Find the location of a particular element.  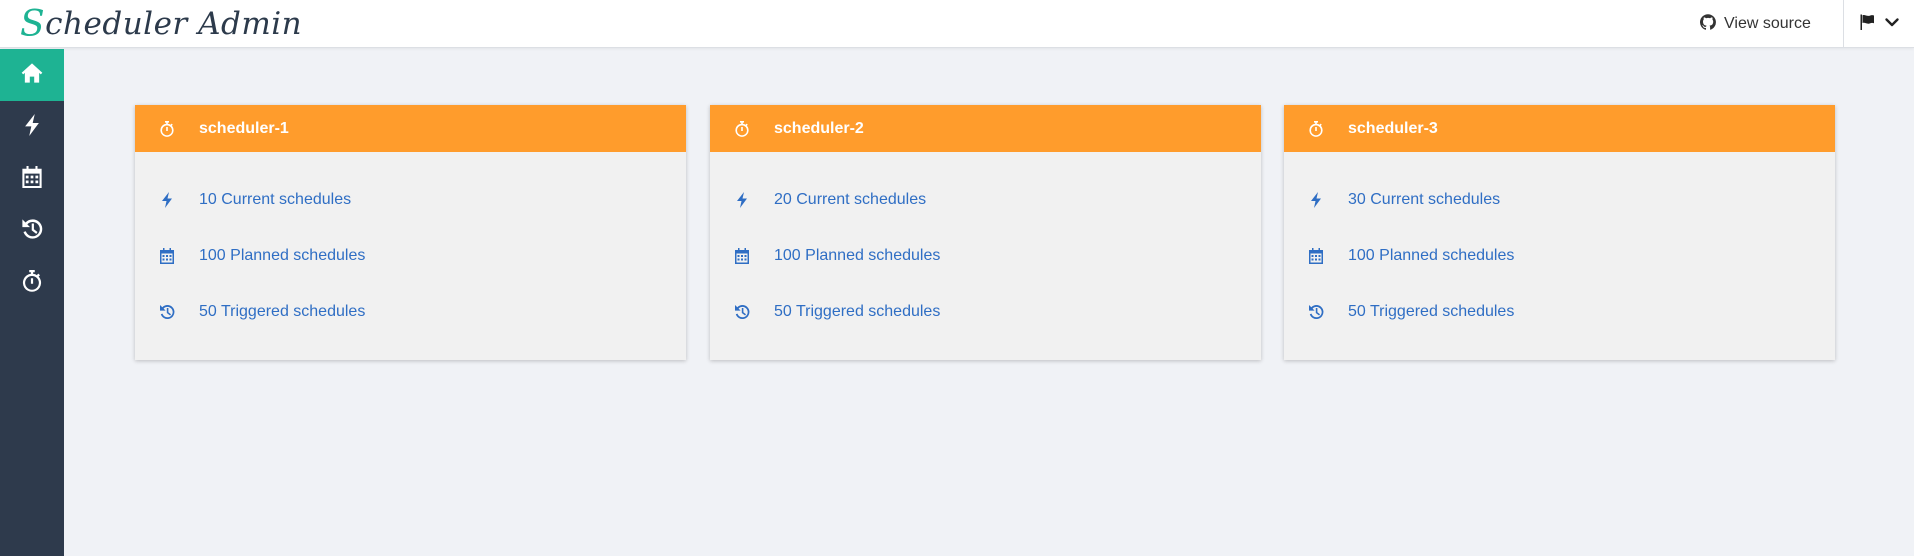

scheduler-name: scheduler-1 is located at coordinates (244, 128).